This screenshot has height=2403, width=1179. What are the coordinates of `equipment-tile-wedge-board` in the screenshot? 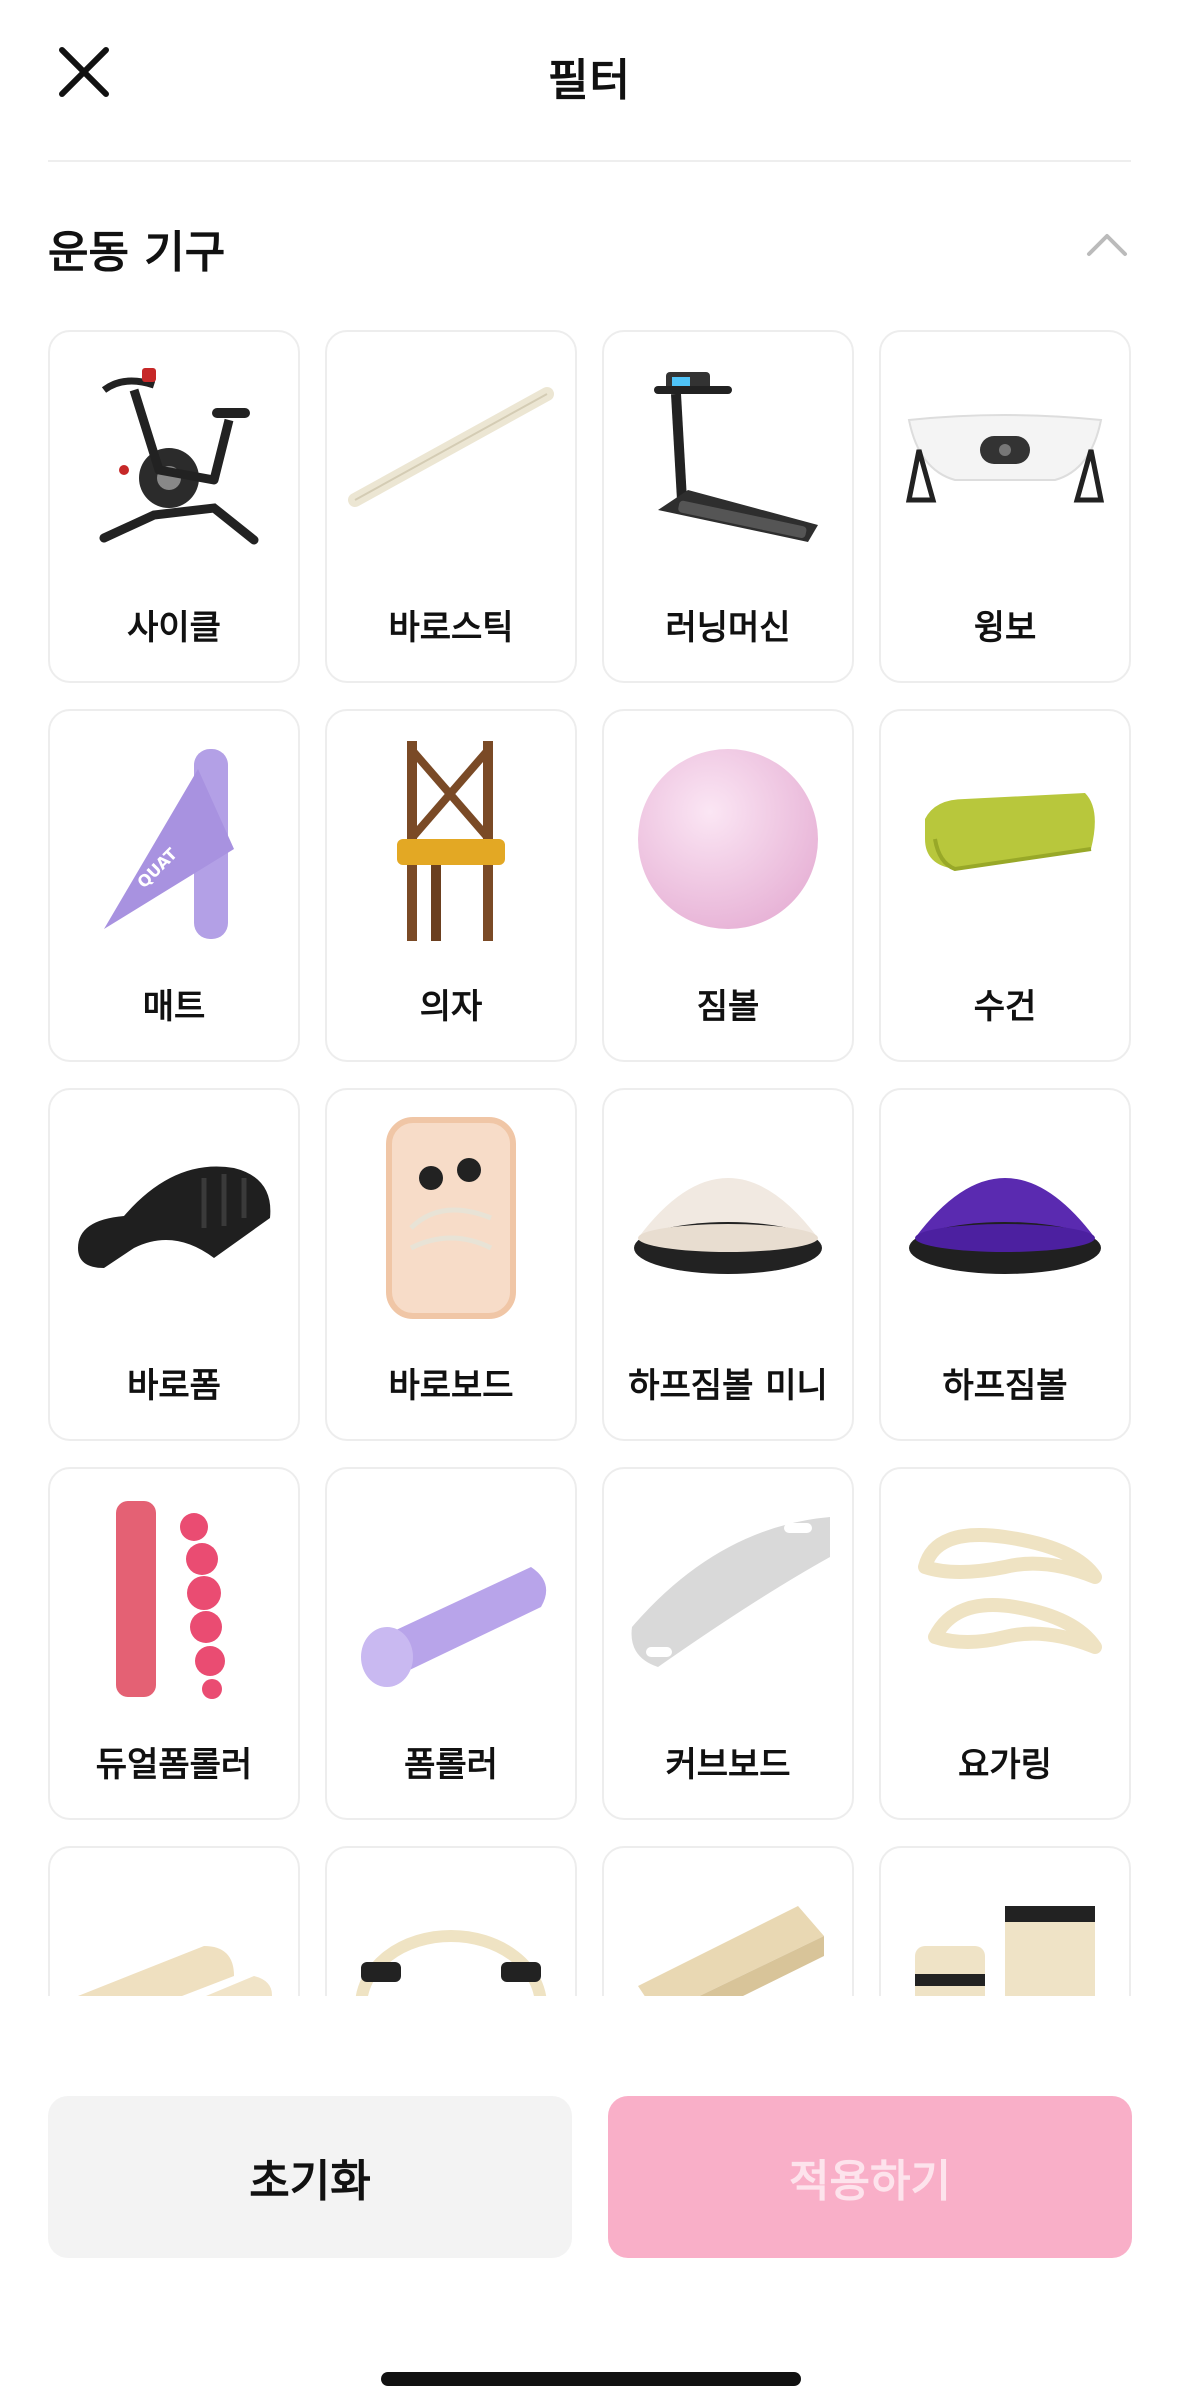 It's located at (728, 1921).